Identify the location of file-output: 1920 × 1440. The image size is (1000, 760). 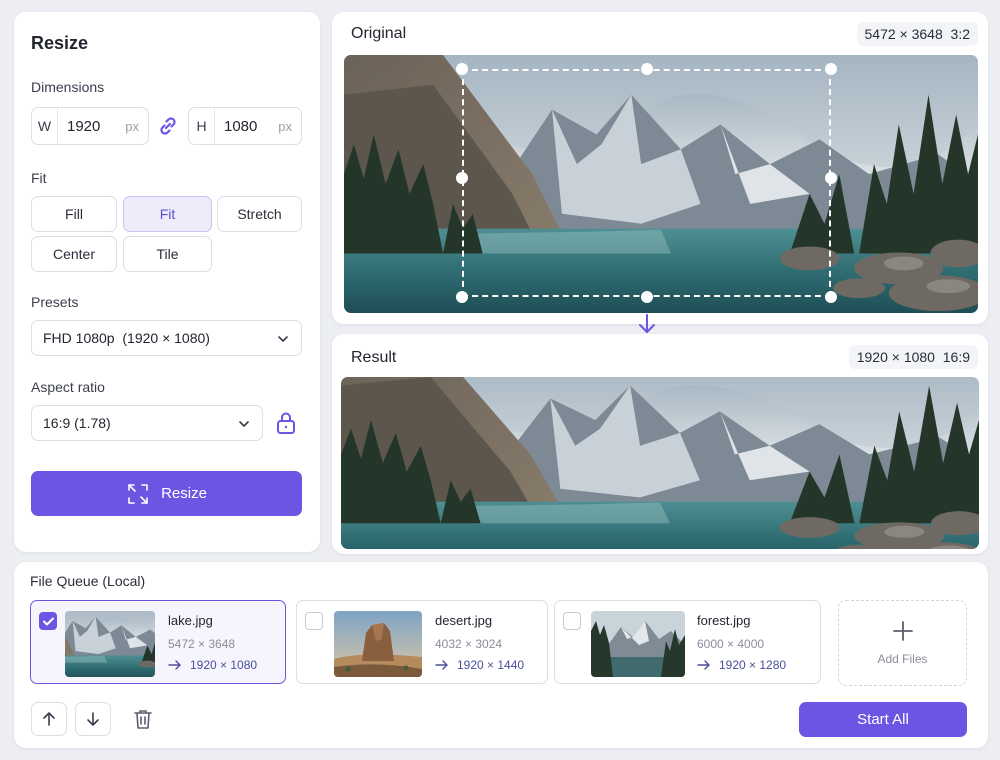
(479, 665).